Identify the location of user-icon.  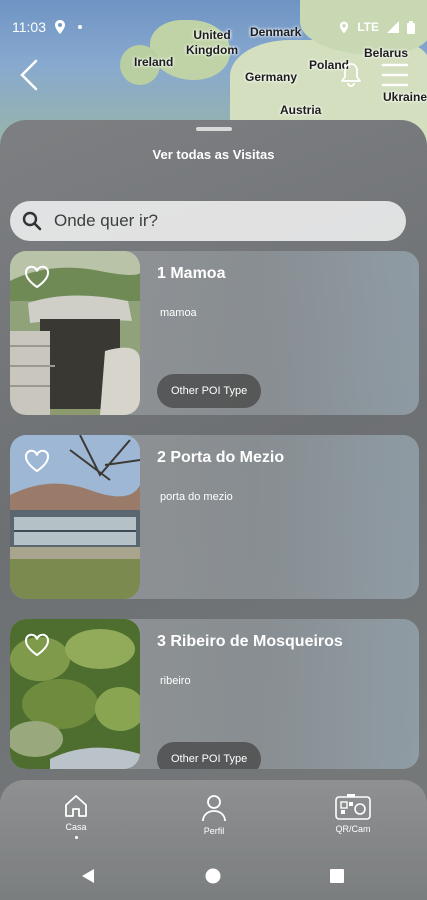
(214, 808).